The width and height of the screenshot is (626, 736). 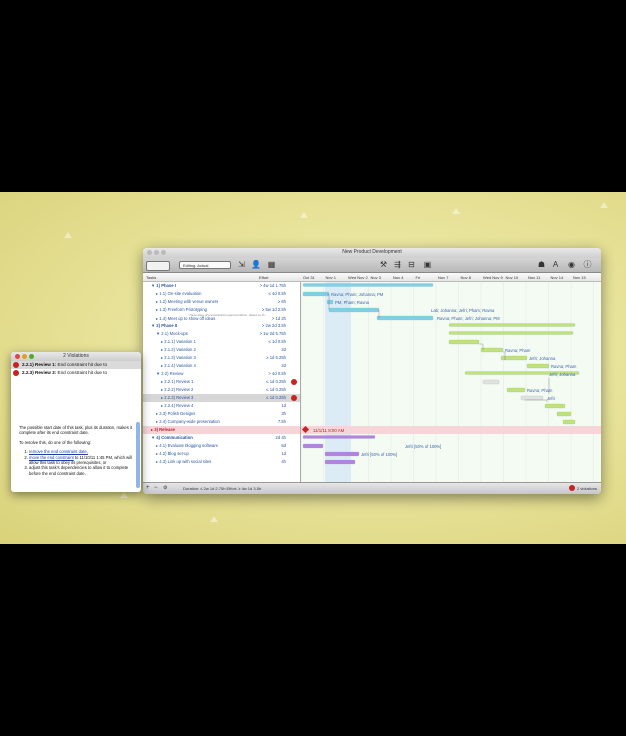 What do you see at coordinates (309, 277) in the screenshot?
I see `date-column-header: Oct 31` at bounding box center [309, 277].